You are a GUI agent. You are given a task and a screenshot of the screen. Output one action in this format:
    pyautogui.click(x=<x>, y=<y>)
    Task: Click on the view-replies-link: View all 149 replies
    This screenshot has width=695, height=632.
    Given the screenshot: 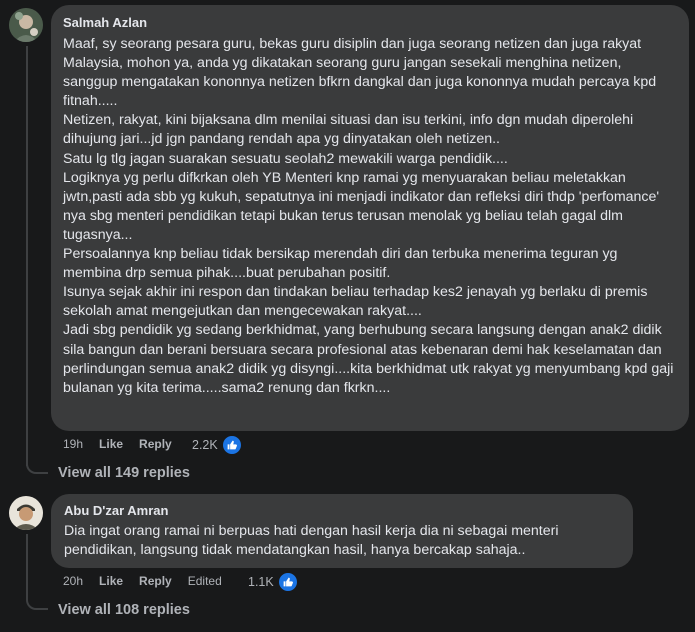 What is the action you would take?
    pyautogui.click(x=124, y=473)
    